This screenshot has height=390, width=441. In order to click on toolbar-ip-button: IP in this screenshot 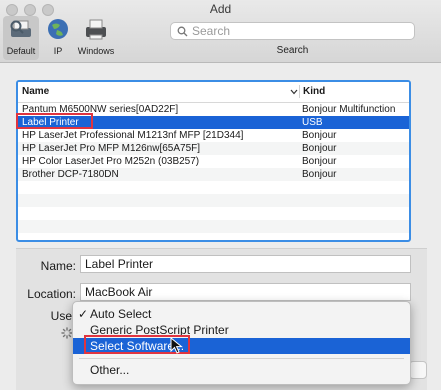, I will do `click(58, 38)`.